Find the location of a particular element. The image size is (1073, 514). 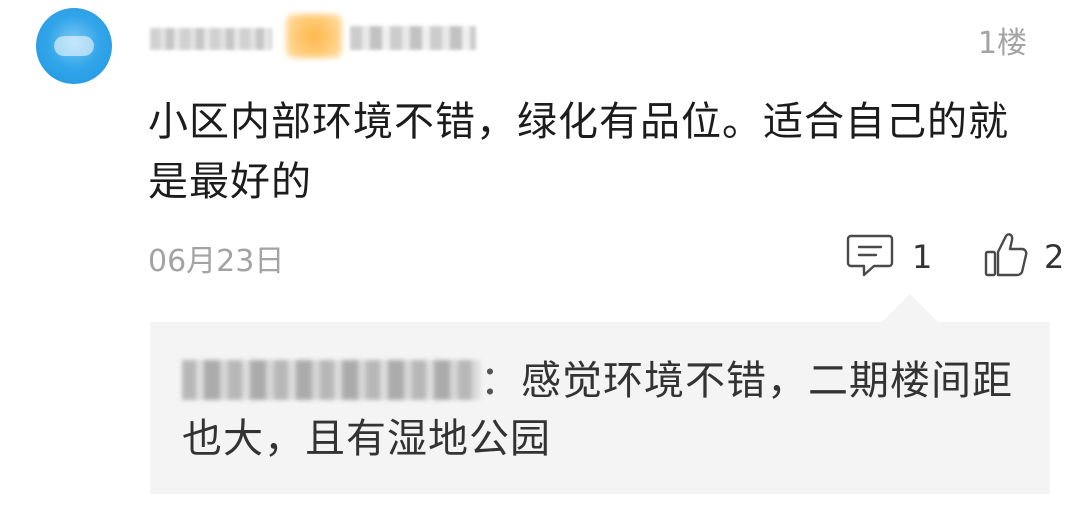

like-count: 2 is located at coordinates (1054, 257).